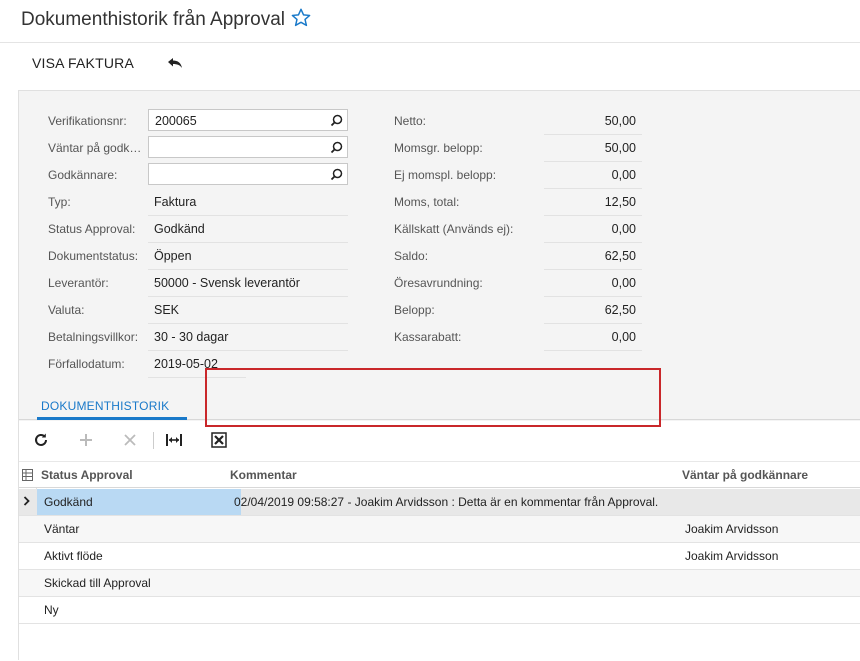 This screenshot has width=860, height=661. What do you see at coordinates (87, 475) in the screenshot?
I see `column-status-approval: Status Approval` at bounding box center [87, 475].